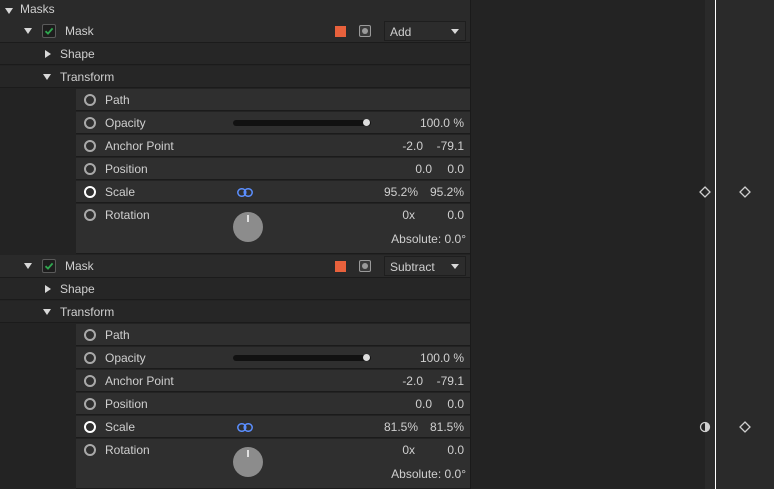 The image size is (774, 489). Describe the element at coordinates (447, 192) in the screenshot. I see `scale-y-value: 95.2%` at that location.